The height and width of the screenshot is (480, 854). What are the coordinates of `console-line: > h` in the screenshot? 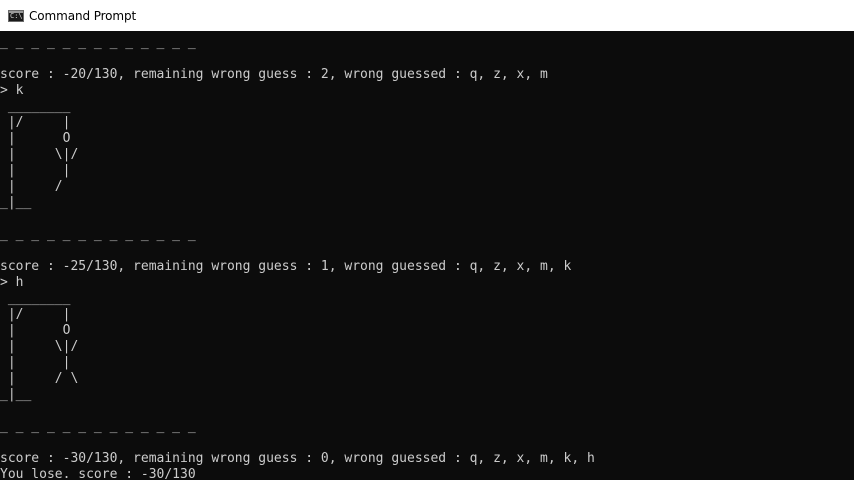 It's located at (12, 282).